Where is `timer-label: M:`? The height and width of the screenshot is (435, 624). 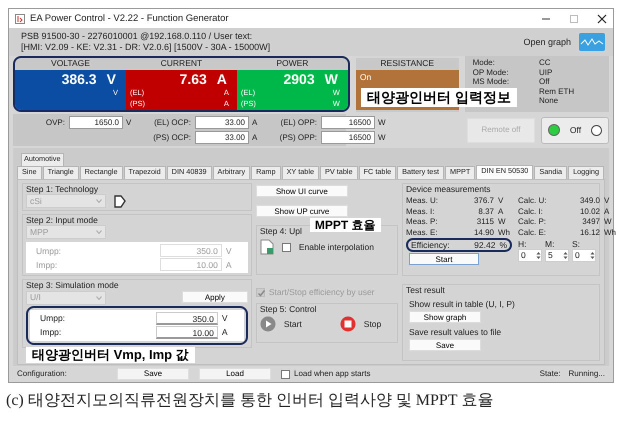
timer-label: M: is located at coordinates (550, 243).